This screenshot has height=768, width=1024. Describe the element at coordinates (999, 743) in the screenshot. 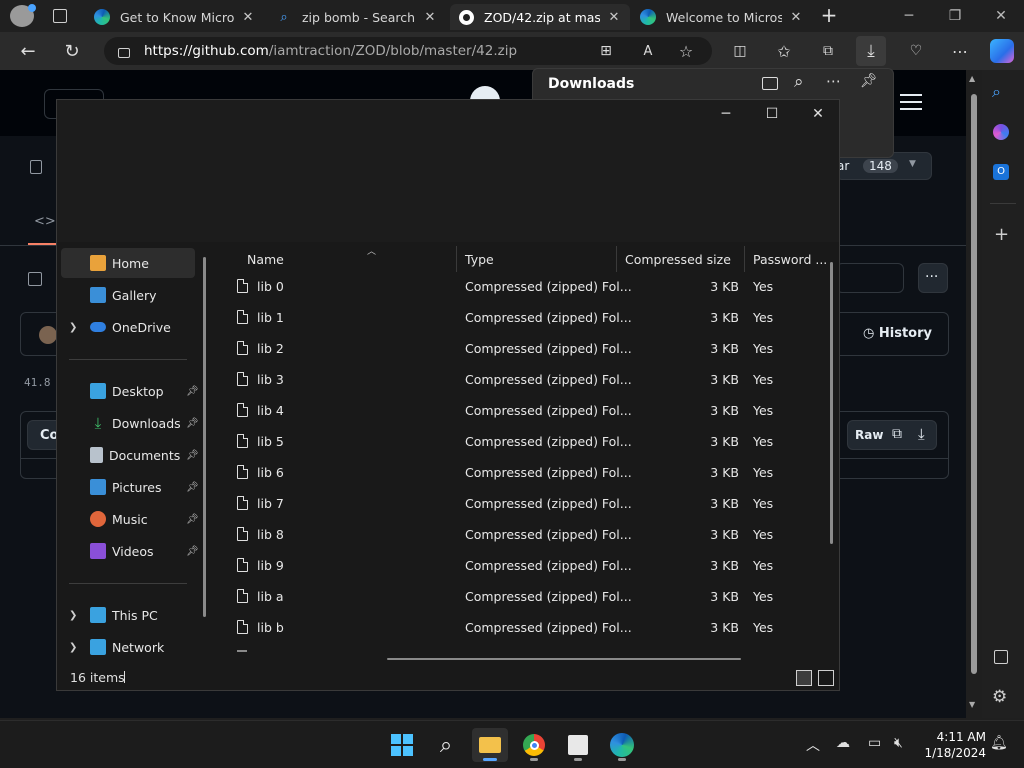

I see `notification-bell-icon: 🔔︎` at that location.